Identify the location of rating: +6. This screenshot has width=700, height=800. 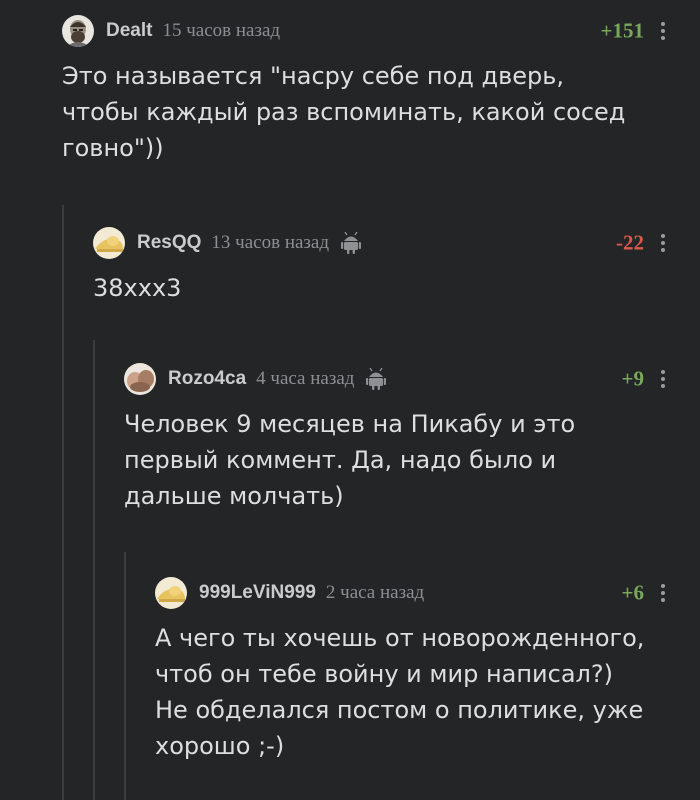
(632, 592).